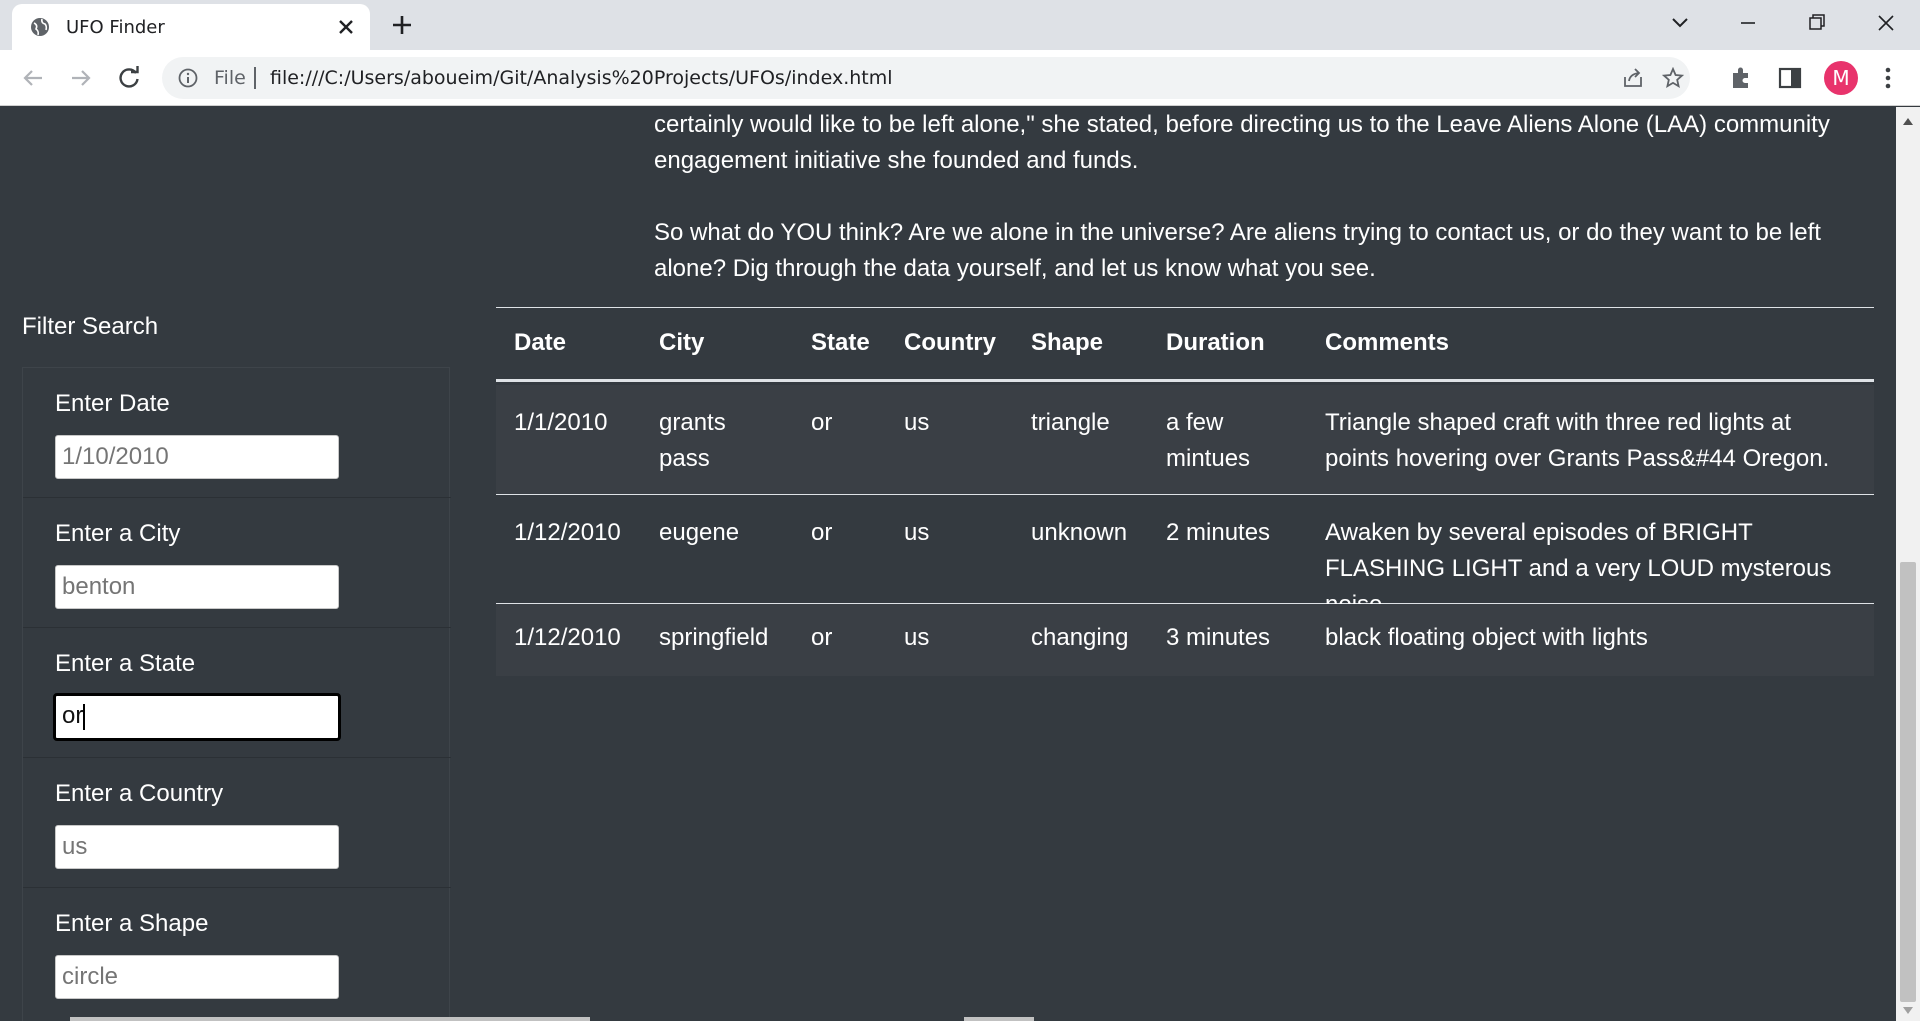 Image resolution: width=1920 pixels, height=1021 pixels. I want to click on filter-search-title: Filter Search, so click(90, 326).